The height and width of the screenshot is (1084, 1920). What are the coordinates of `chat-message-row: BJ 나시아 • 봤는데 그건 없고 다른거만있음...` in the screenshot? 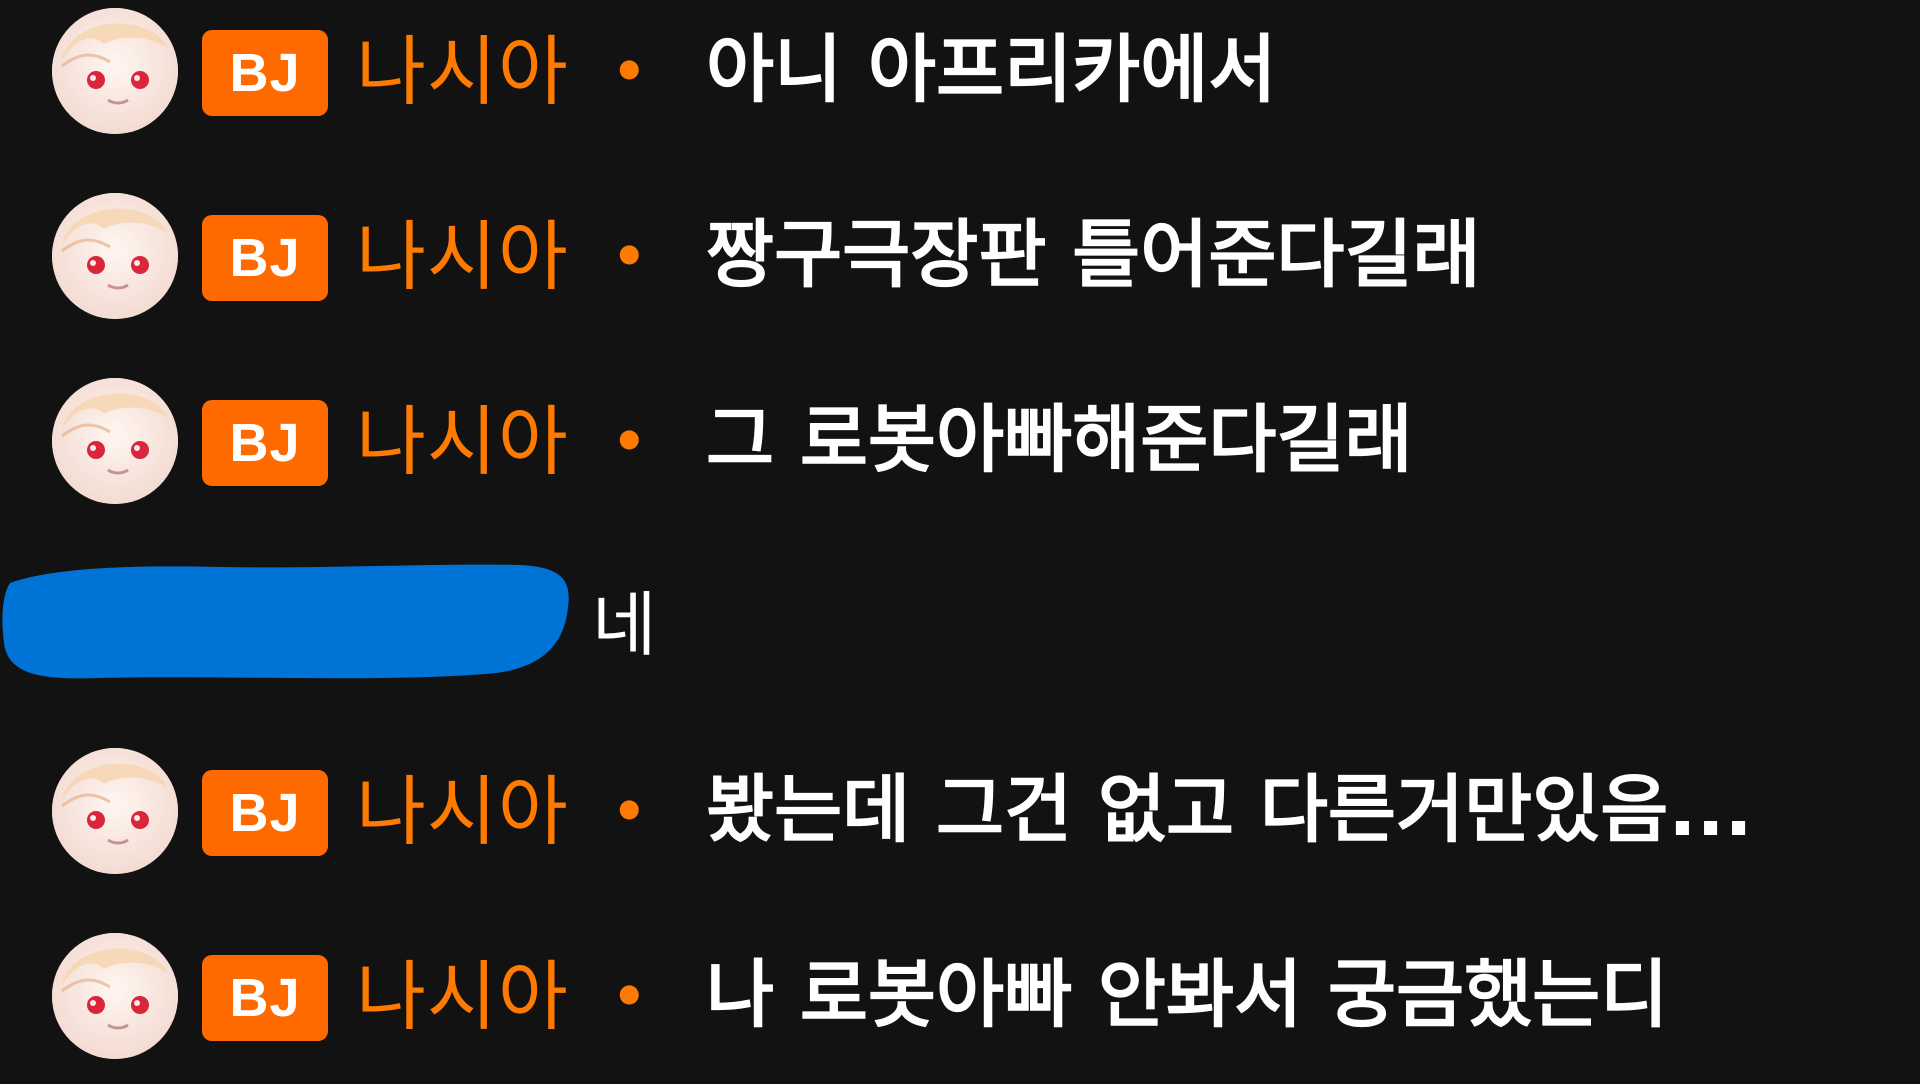 It's located at (960, 807).